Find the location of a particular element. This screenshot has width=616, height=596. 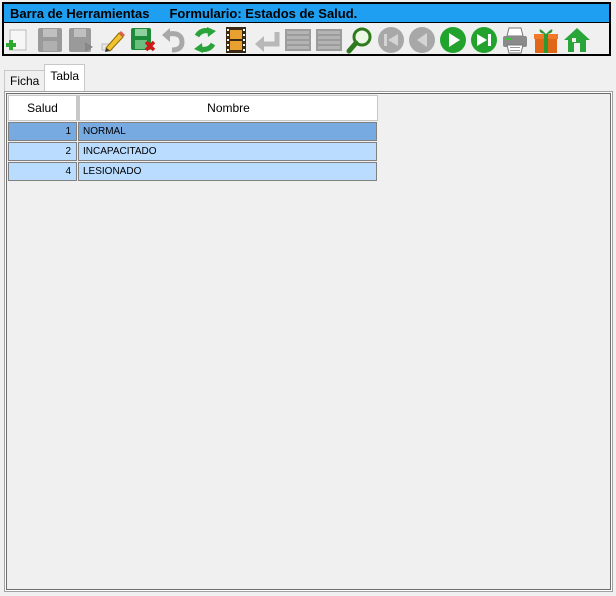

table-row: 4 LESIONADO is located at coordinates (193, 171).